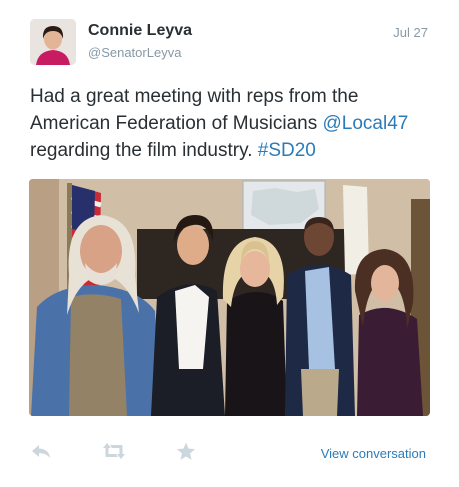  What do you see at coordinates (366, 123) in the screenshot?
I see `mention-link: @Local47` at bounding box center [366, 123].